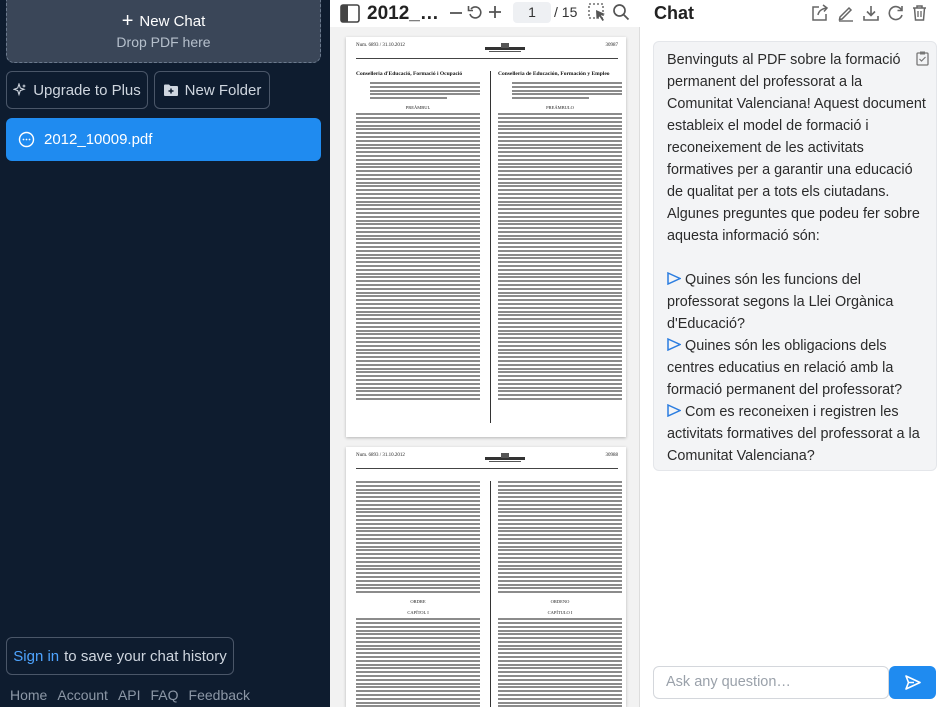 The image size is (945, 707). I want to click on page-header: Num. 6893 / 31.10.2012 30987, so click(486, 46).